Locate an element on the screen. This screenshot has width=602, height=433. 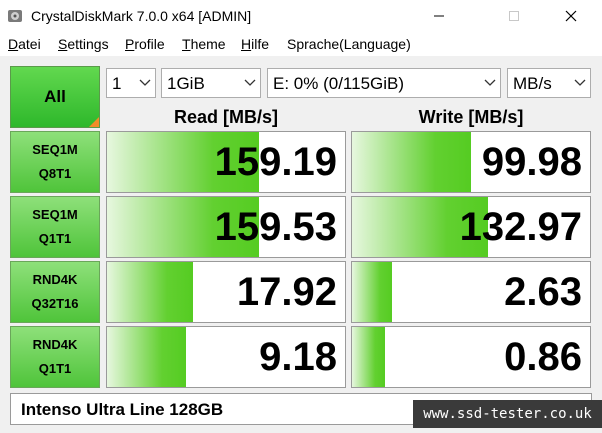
menu-theme: Theme is located at coordinates (204, 44).